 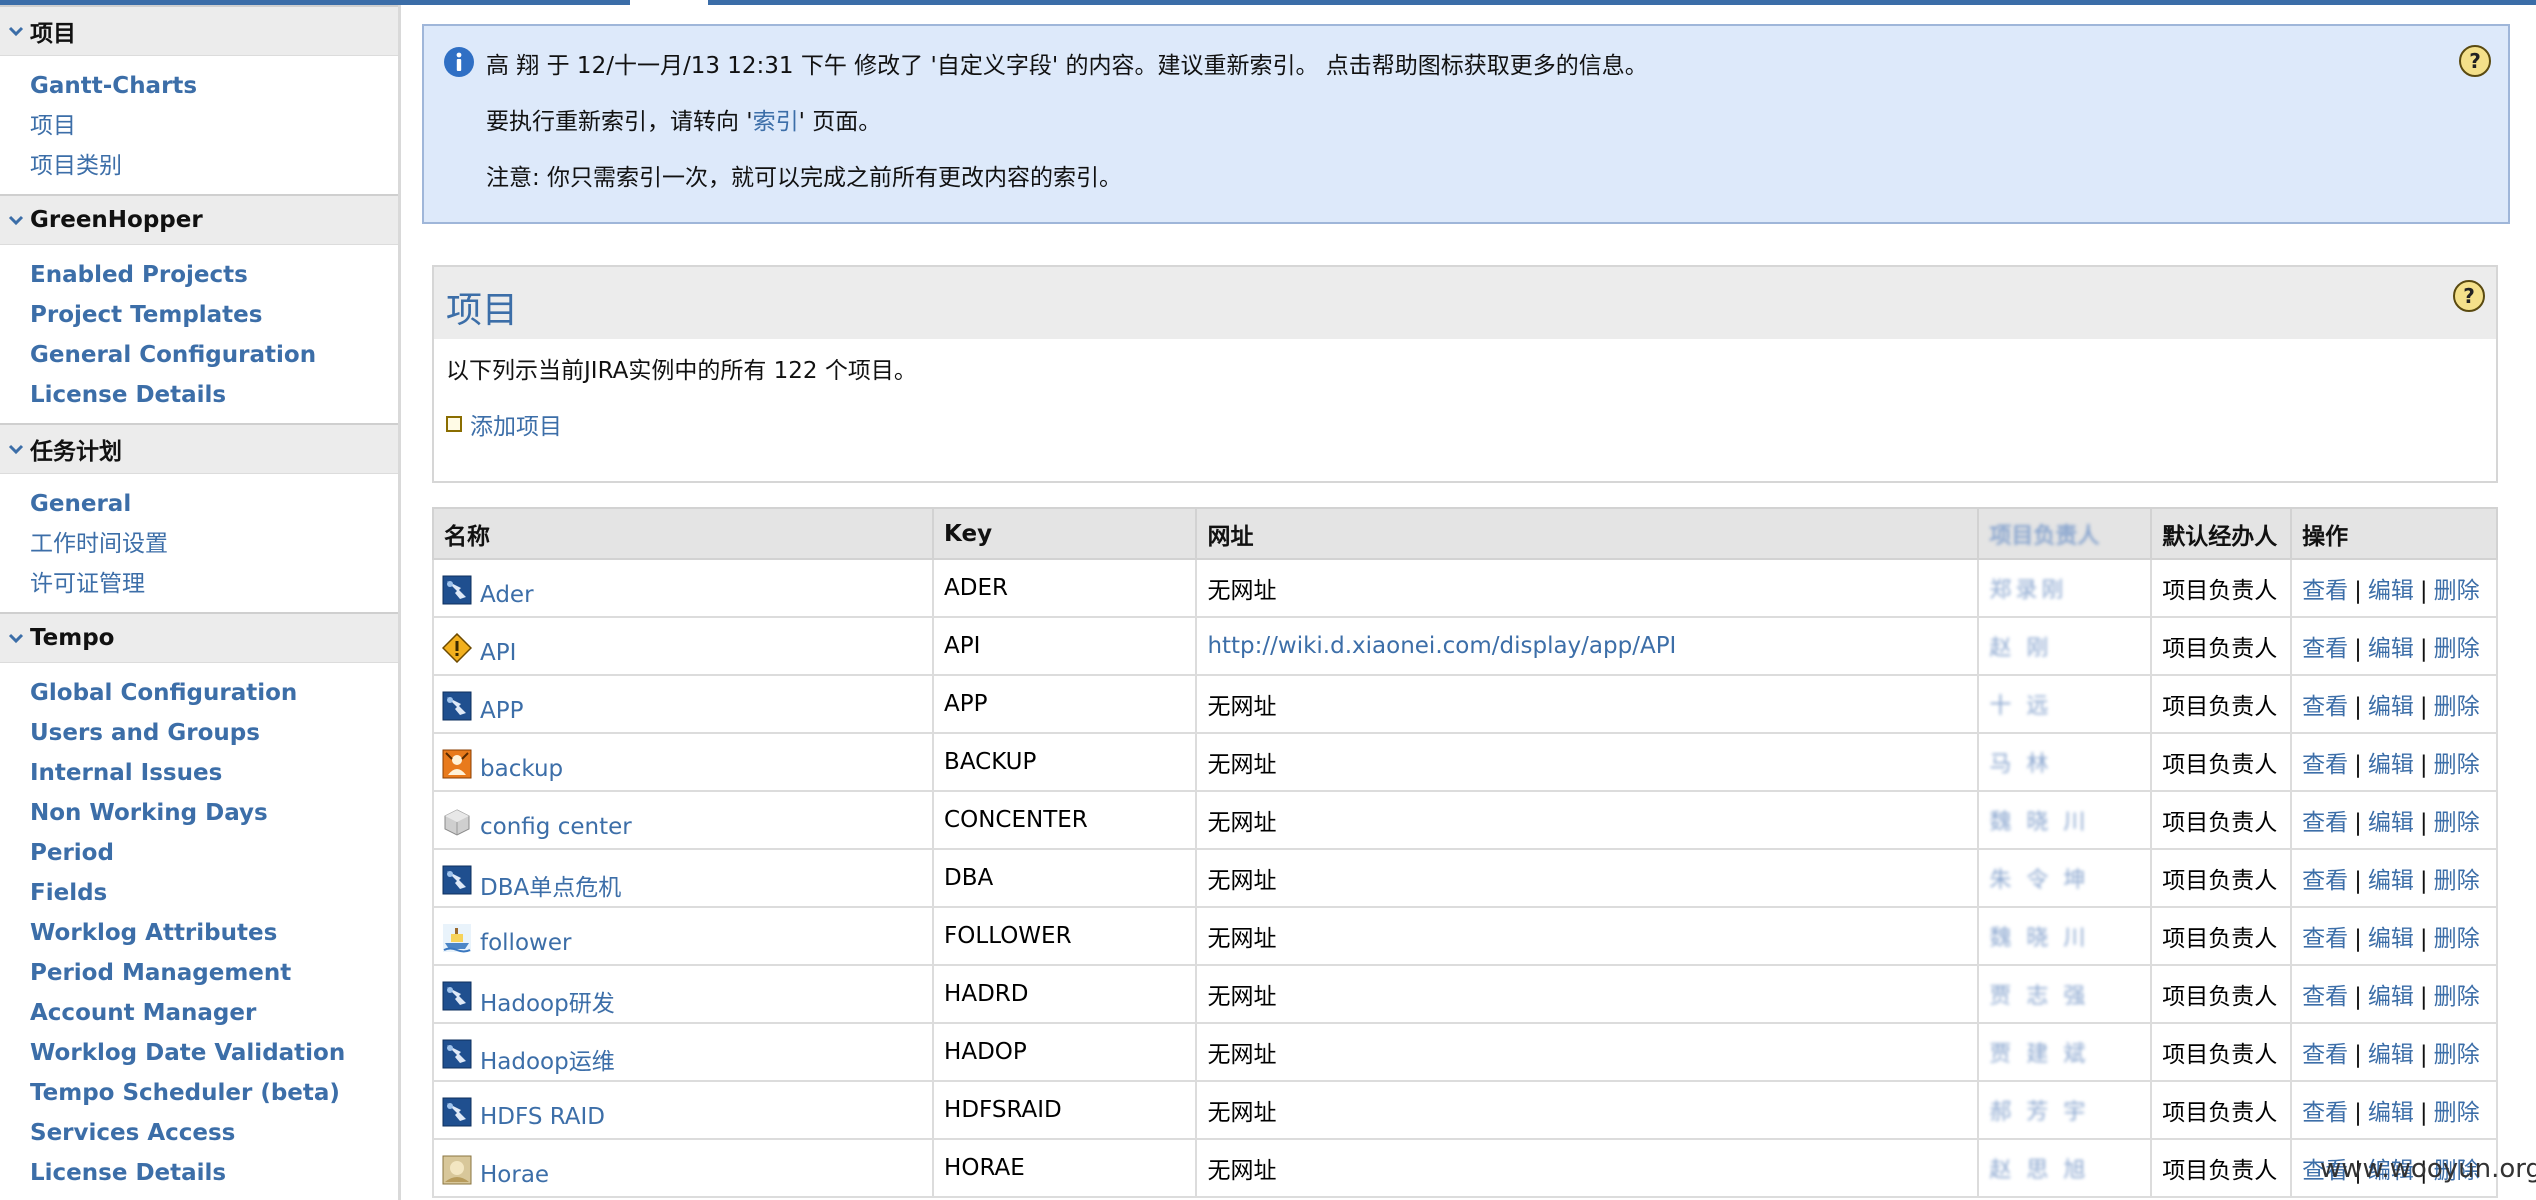 What do you see at coordinates (683, 762) in the screenshot?
I see `project-name-cell: backup` at bounding box center [683, 762].